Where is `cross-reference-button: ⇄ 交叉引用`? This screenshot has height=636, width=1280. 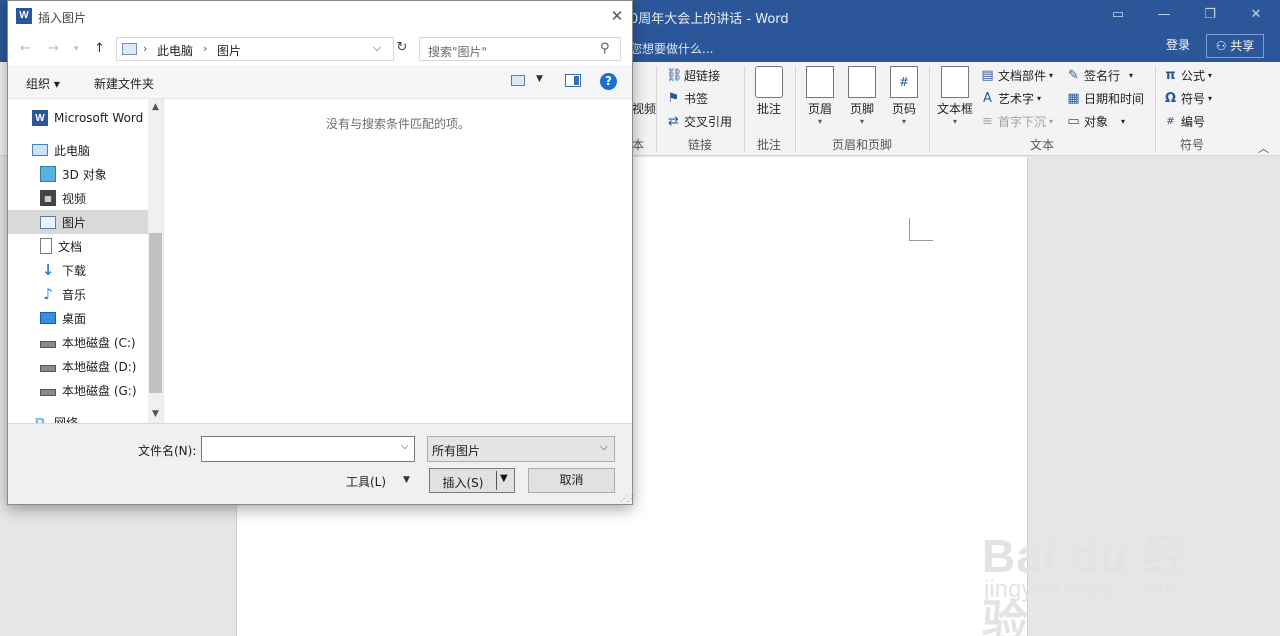 cross-reference-button: ⇄ 交叉引用 is located at coordinates (699, 121).